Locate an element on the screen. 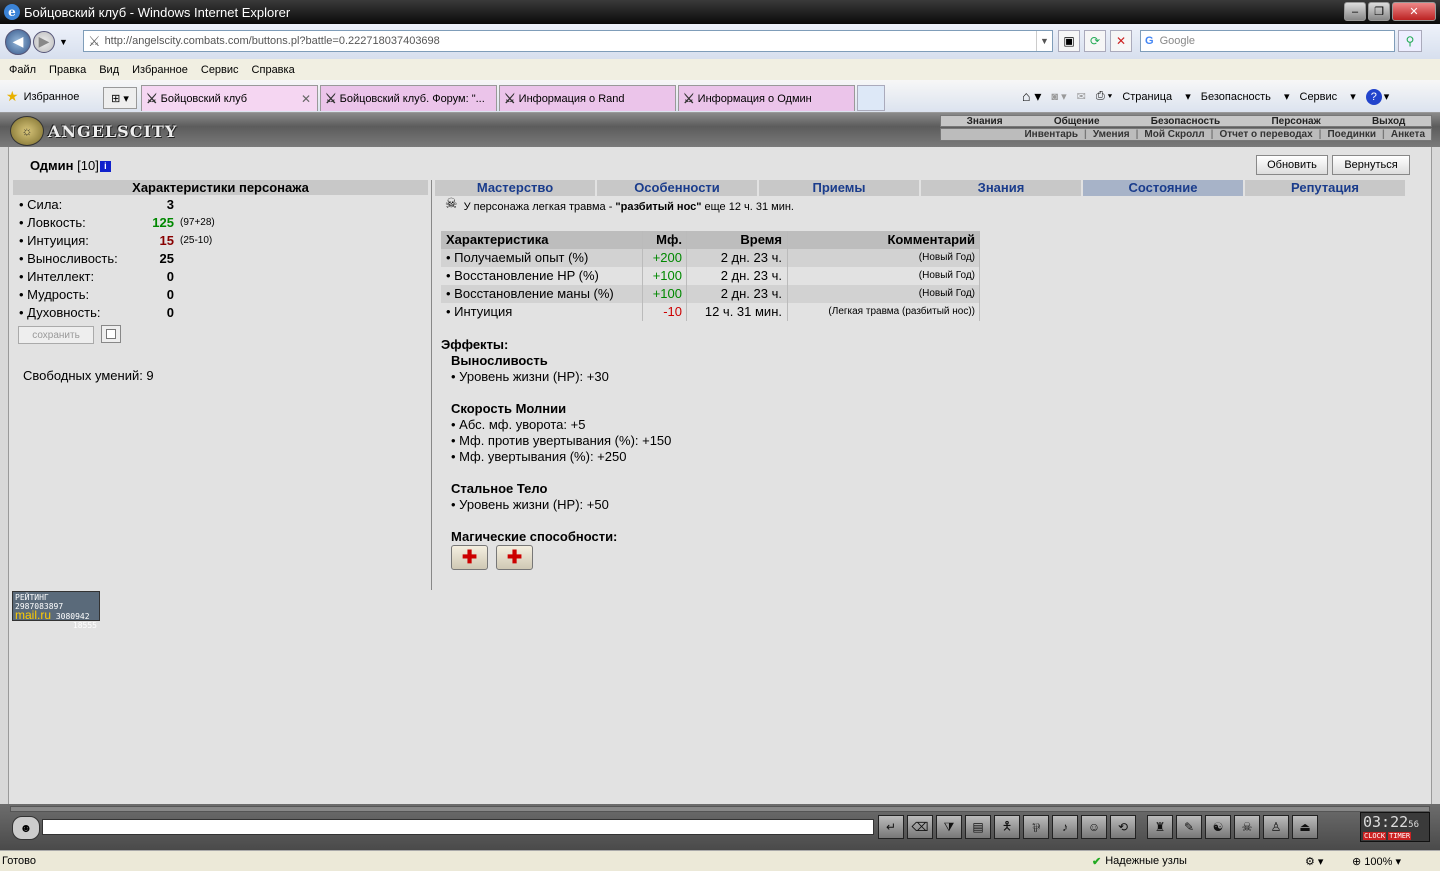  sub-menu-transfers: Отчет о переводах is located at coordinates (1265, 134).